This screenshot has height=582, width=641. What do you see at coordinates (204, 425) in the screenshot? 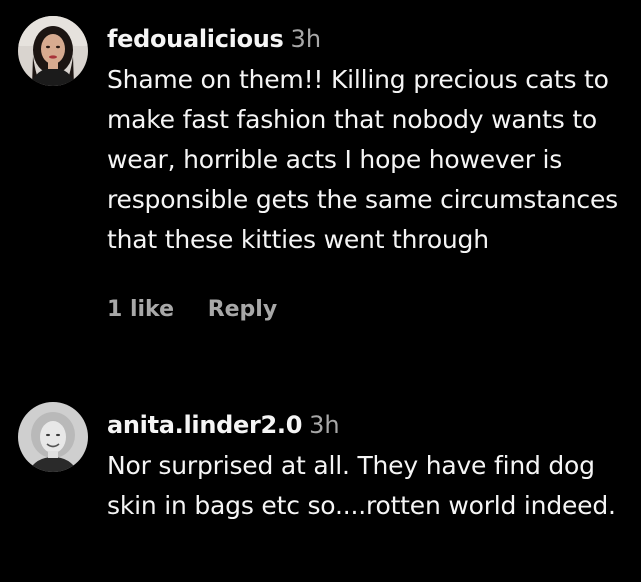
I see `username: anita.linder2.0` at bounding box center [204, 425].